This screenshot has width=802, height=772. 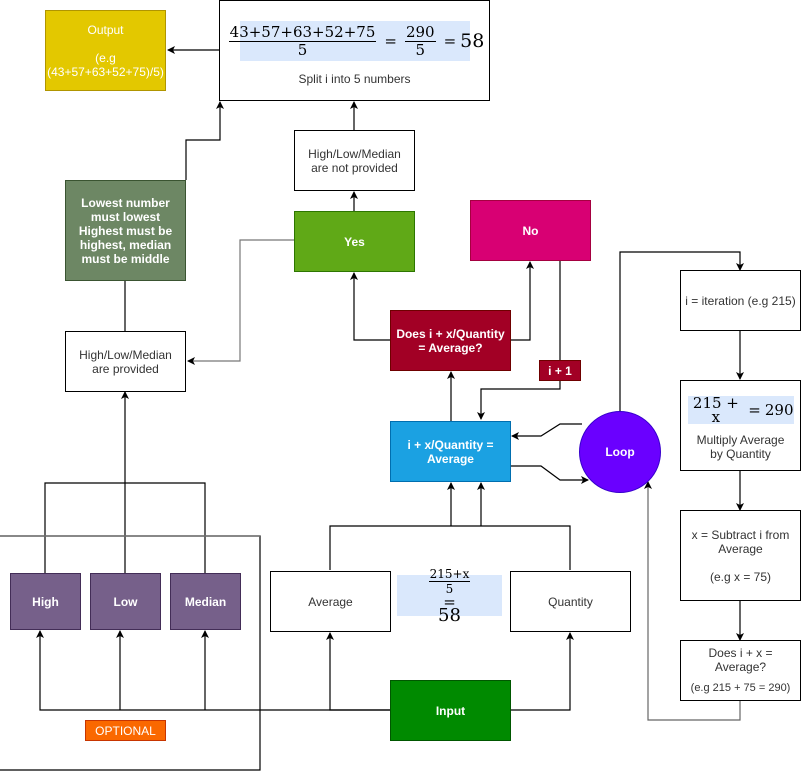 I want to click on decision-node: Does i + x/Quantity = Average?, so click(x=450, y=340).